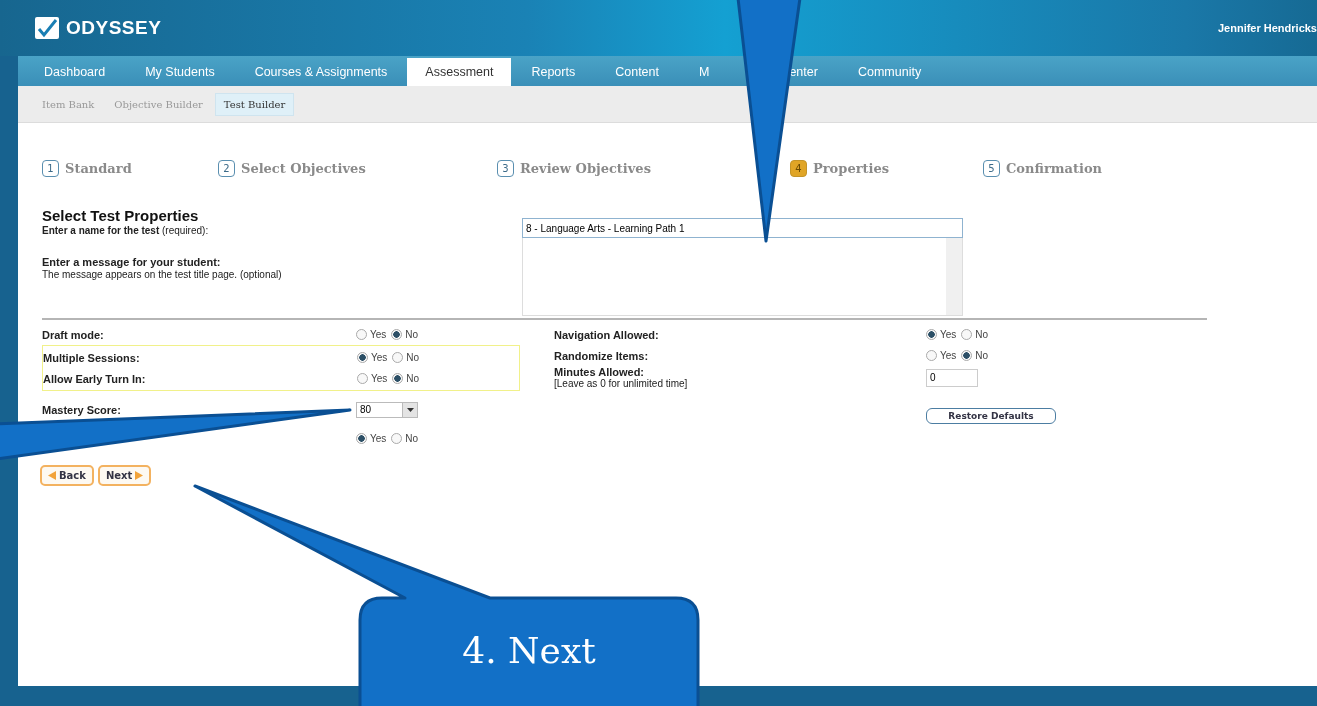 The height and width of the screenshot is (706, 1317). Describe the element at coordinates (991, 168) in the screenshot. I see `step-number: 5` at that location.